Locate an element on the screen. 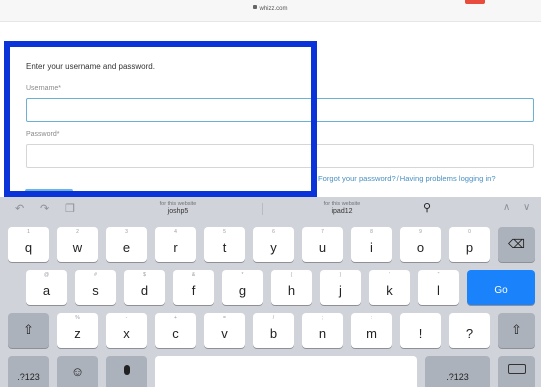 The width and height of the screenshot is (541, 387). key-y: 6y is located at coordinates (273, 244).